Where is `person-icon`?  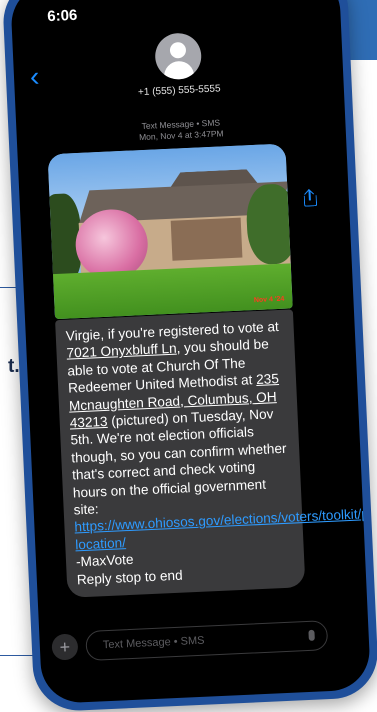 person-icon is located at coordinates (177, 56).